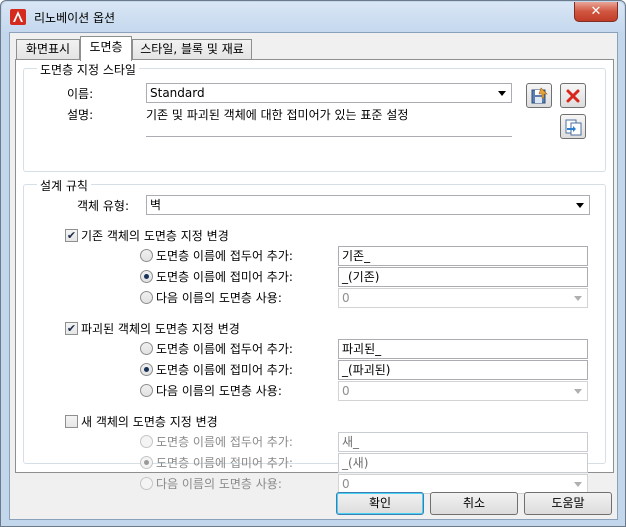 The width and height of the screenshot is (626, 527). What do you see at coordinates (146, 276) in the screenshot?
I see `existing-suffix-radio` at bounding box center [146, 276].